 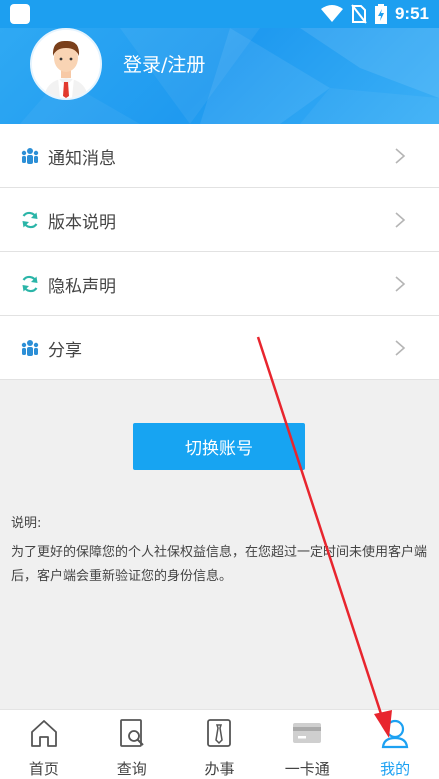 I want to click on tab-card: 一卡通, so click(x=307, y=744).